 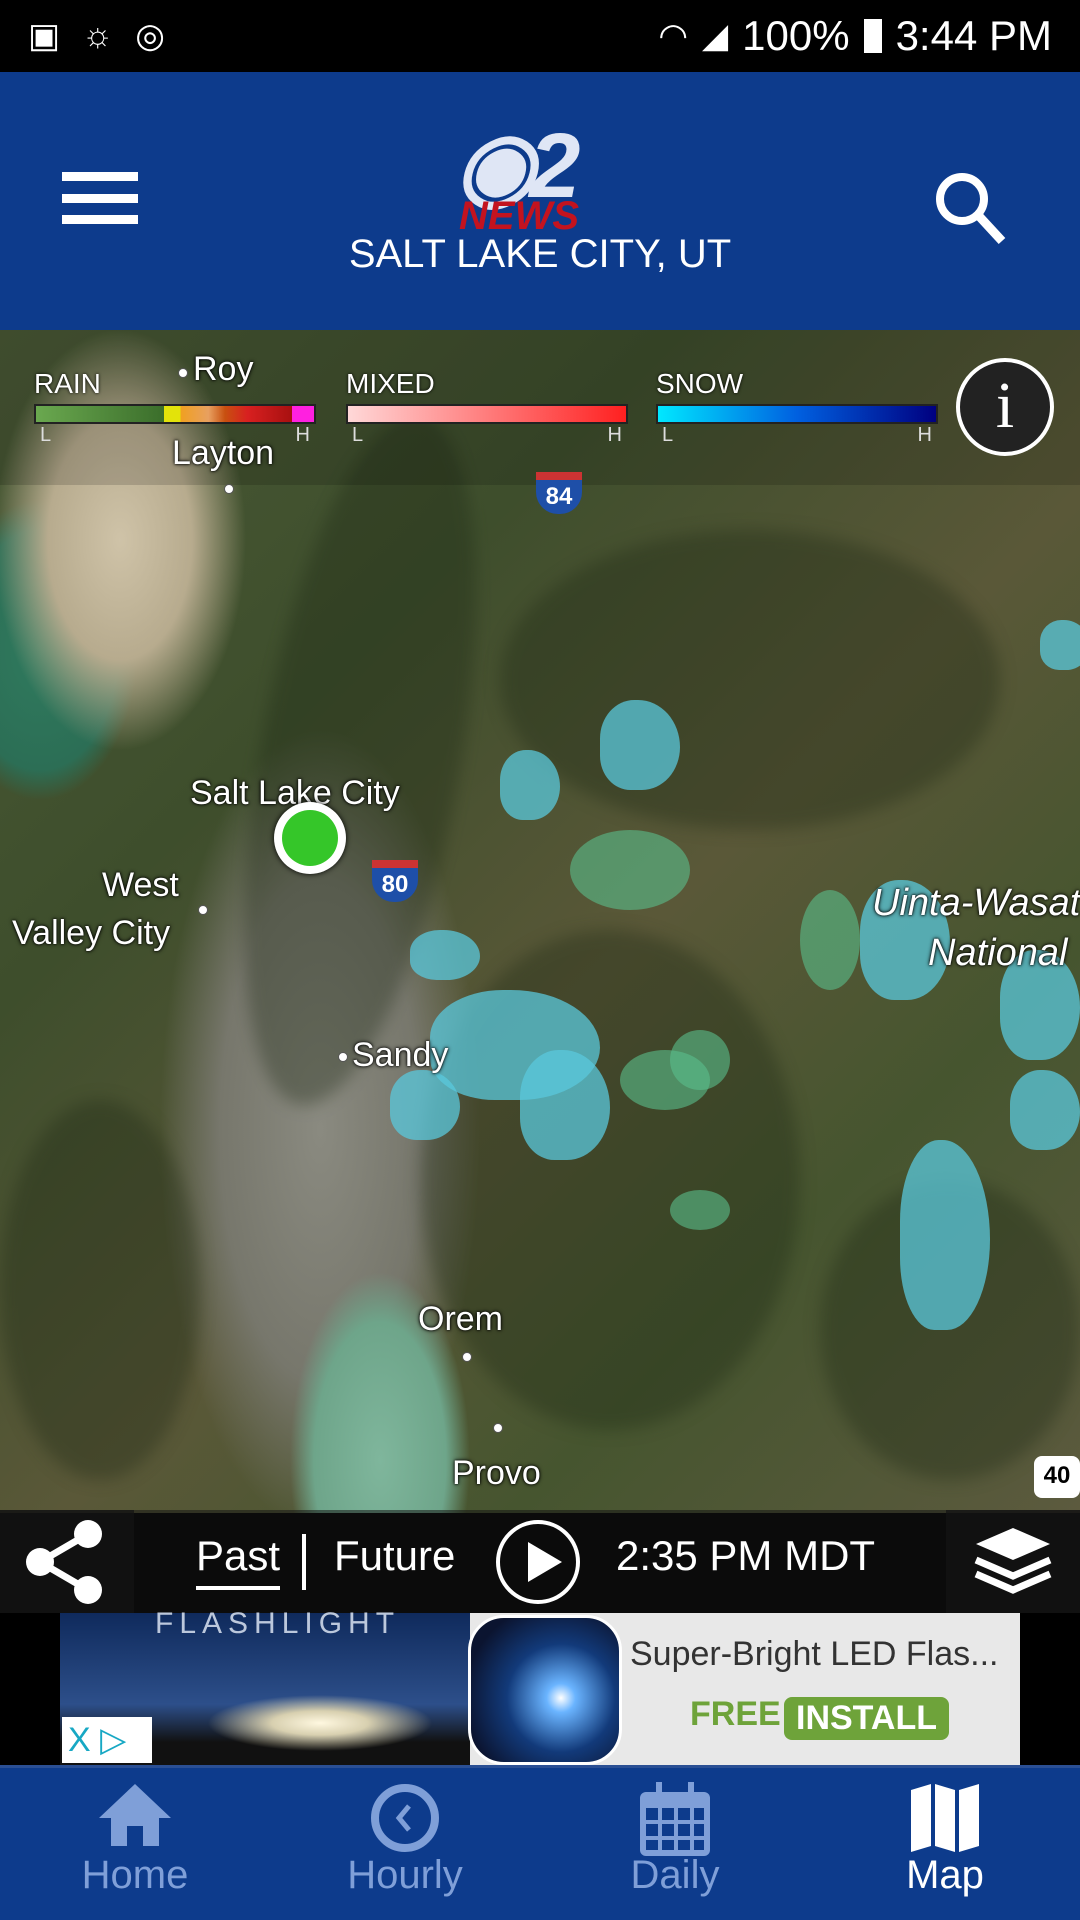 I want to click on bottom-nav: Home Hourly Daily Map, so click(x=540, y=1842).